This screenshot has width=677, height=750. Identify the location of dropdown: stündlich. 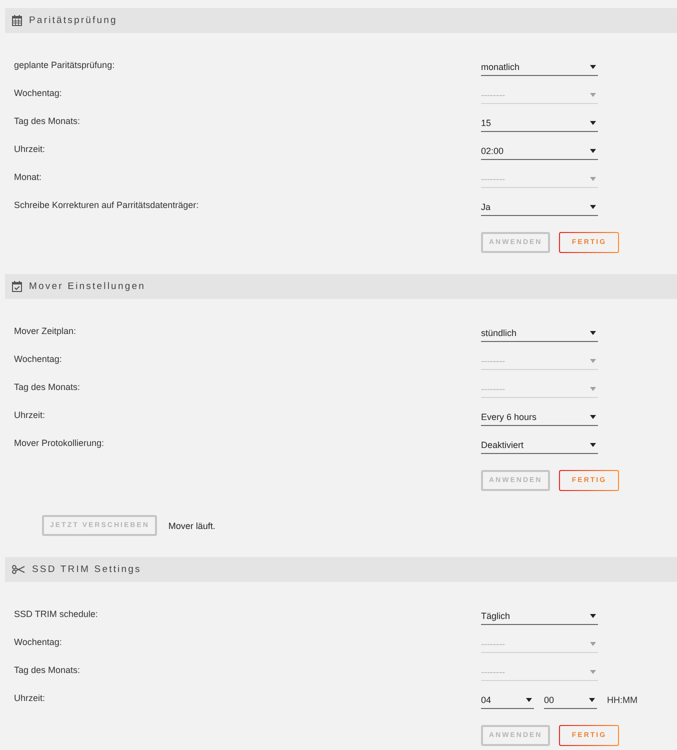
(539, 333).